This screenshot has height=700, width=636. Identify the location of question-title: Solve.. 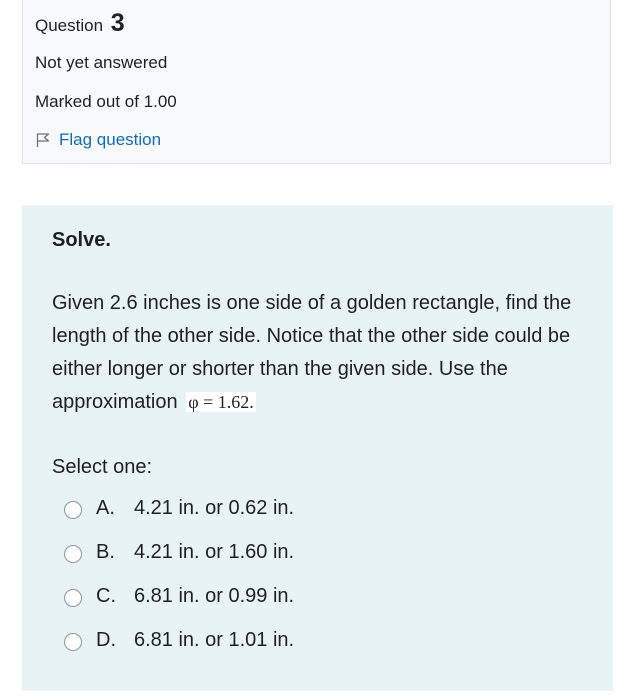
(81, 240).